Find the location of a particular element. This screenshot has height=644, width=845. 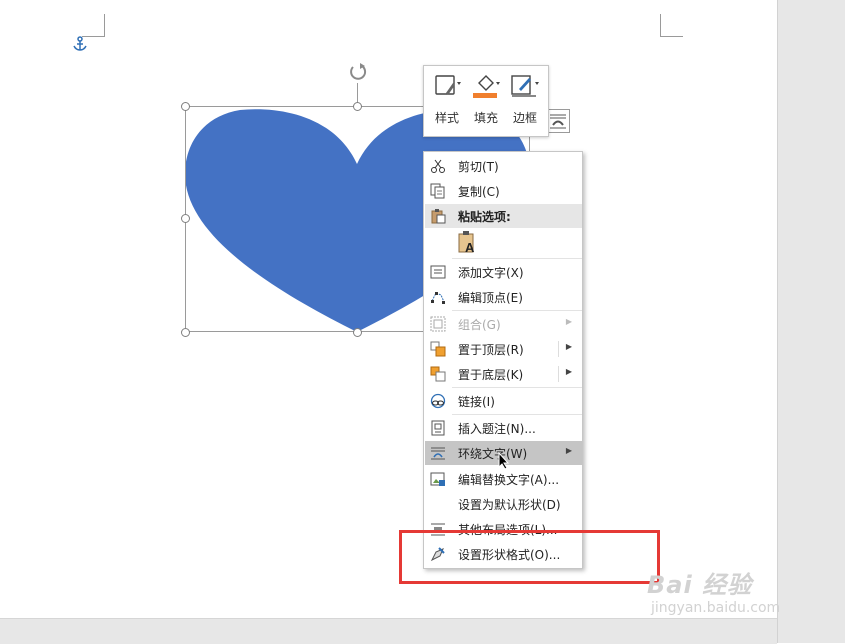

menu-item-label: 组合(G) is located at coordinates (479, 325).